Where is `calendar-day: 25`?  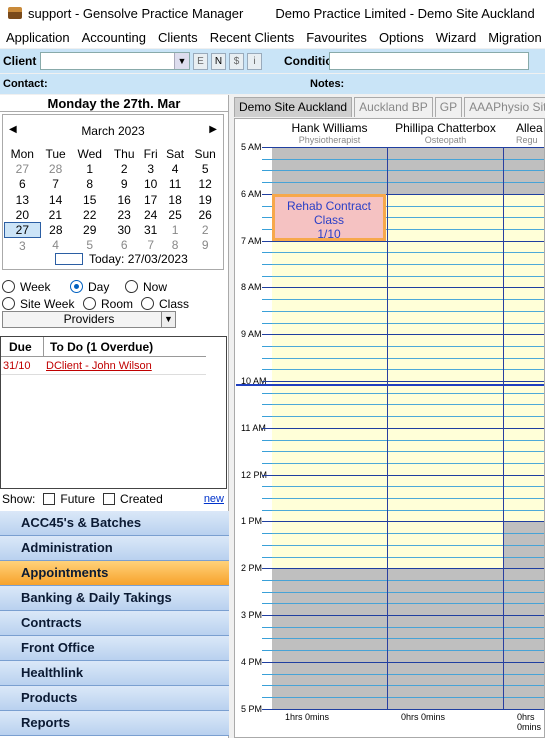 calendar-day: 25 is located at coordinates (175, 214).